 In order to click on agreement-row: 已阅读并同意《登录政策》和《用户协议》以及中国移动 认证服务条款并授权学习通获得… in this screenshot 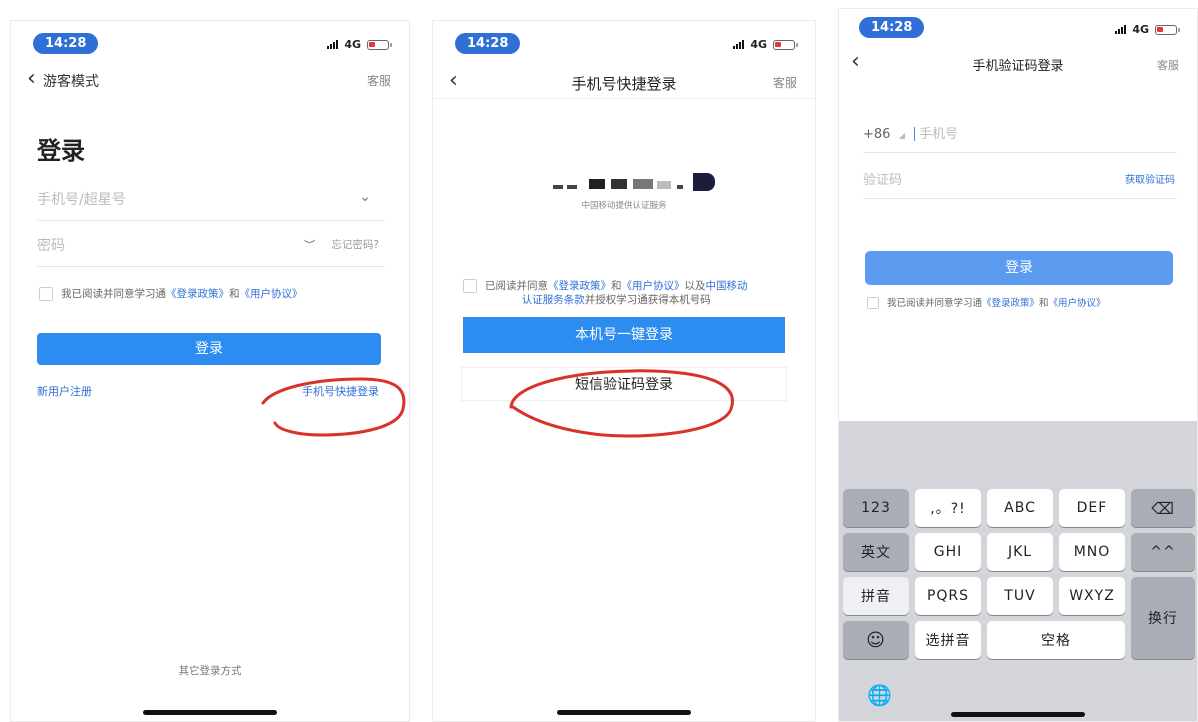, I will do `click(628, 293)`.